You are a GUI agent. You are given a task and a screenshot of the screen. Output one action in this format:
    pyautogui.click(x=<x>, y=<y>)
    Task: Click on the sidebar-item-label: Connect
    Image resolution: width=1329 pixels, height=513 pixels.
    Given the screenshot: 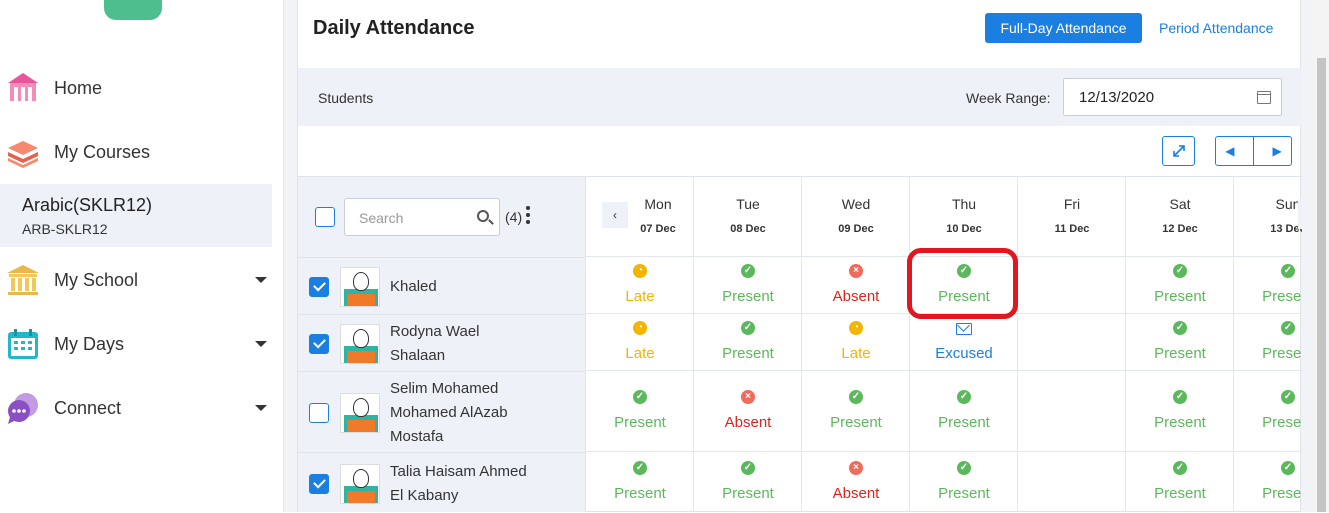 What is the action you would take?
    pyautogui.click(x=88, y=407)
    